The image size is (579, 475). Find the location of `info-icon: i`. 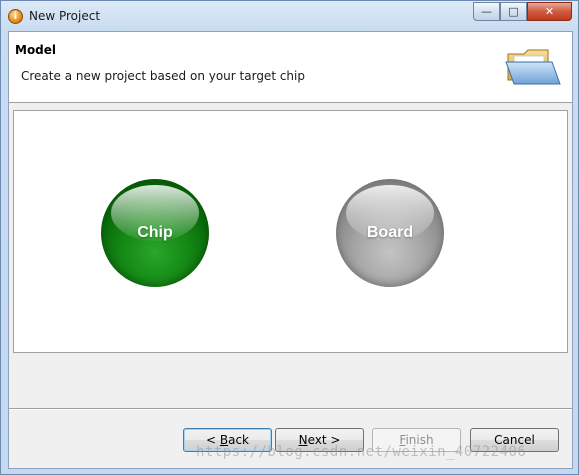

info-icon: i is located at coordinates (15, 16).